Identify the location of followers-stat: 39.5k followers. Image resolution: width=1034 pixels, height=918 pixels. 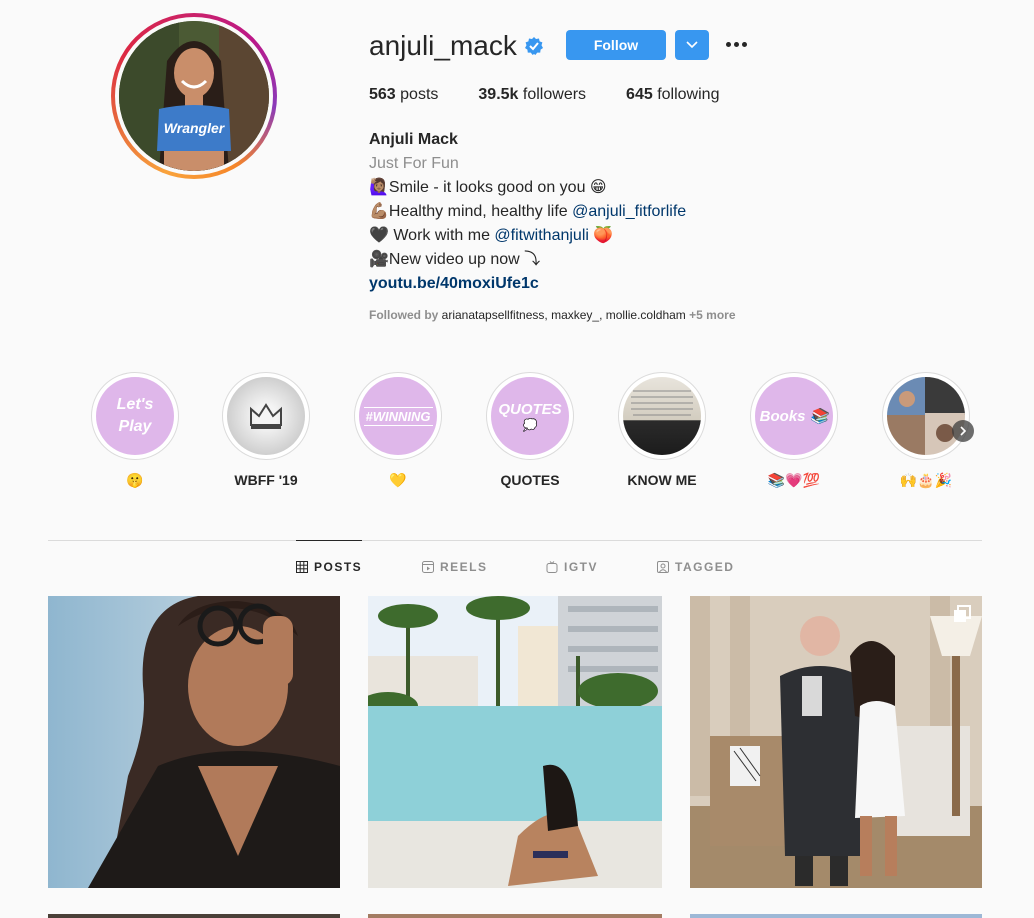
(532, 95).